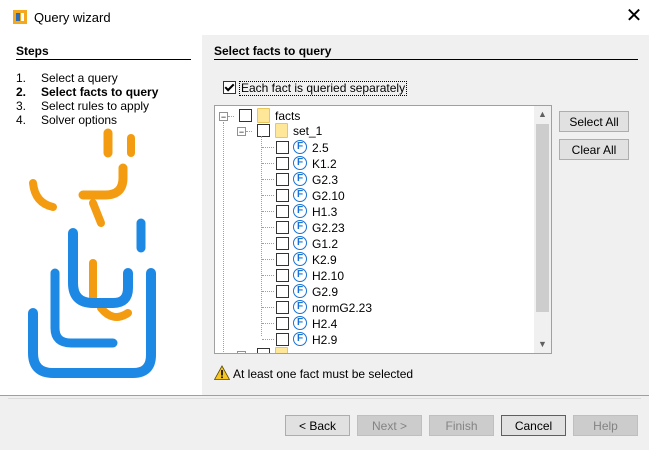 This screenshot has width=649, height=450. I want to click on window-title: Query wizard, so click(72, 17).